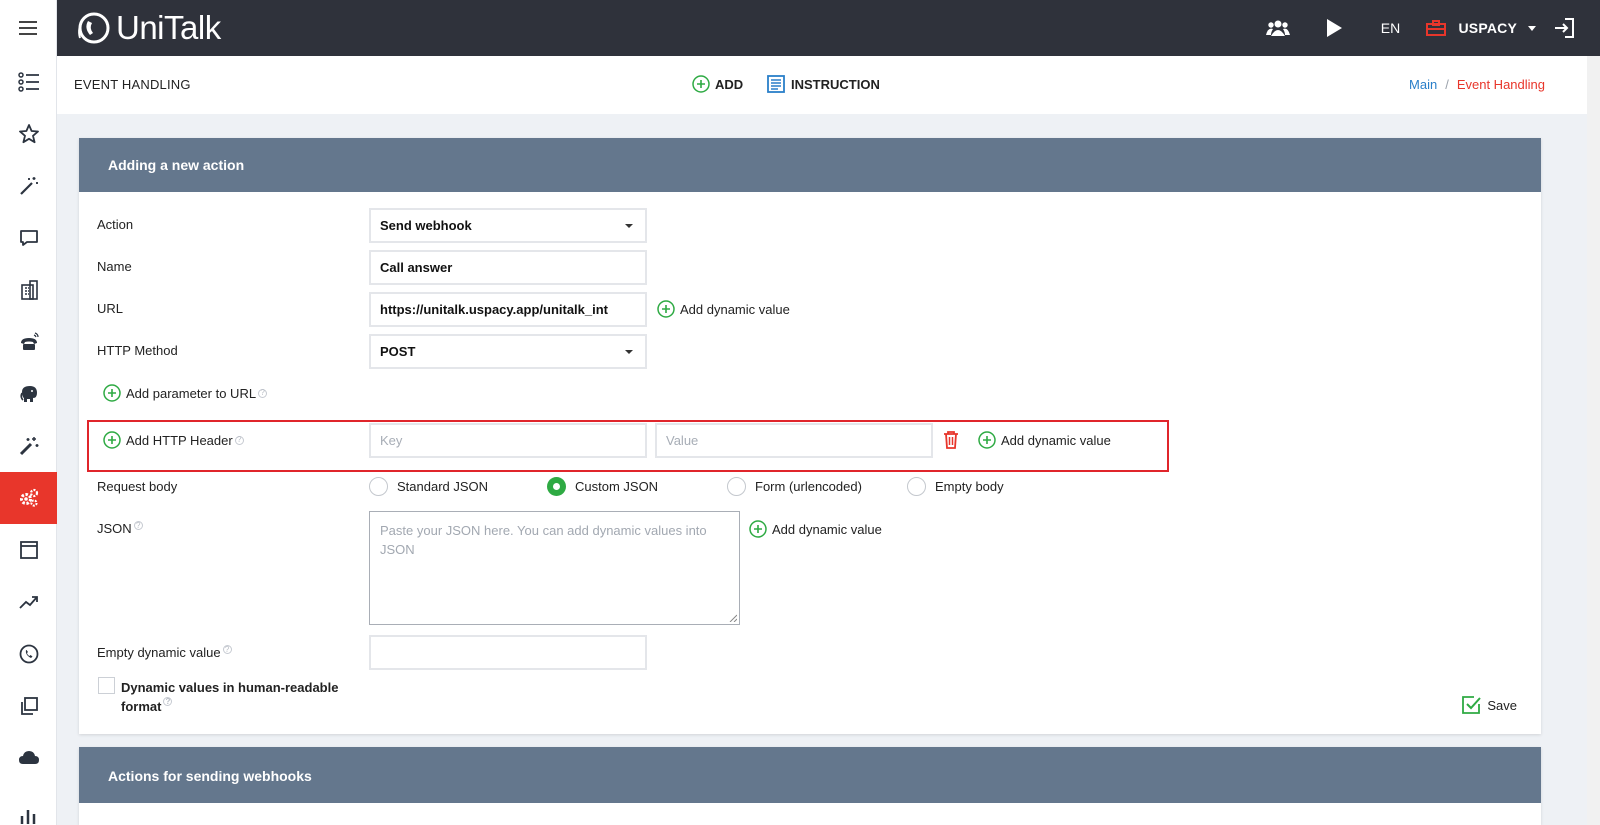 Image resolution: width=1600 pixels, height=825 pixels. What do you see at coordinates (969, 486) in the screenshot?
I see `radio-label: Empty body` at bounding box center [969, 486].